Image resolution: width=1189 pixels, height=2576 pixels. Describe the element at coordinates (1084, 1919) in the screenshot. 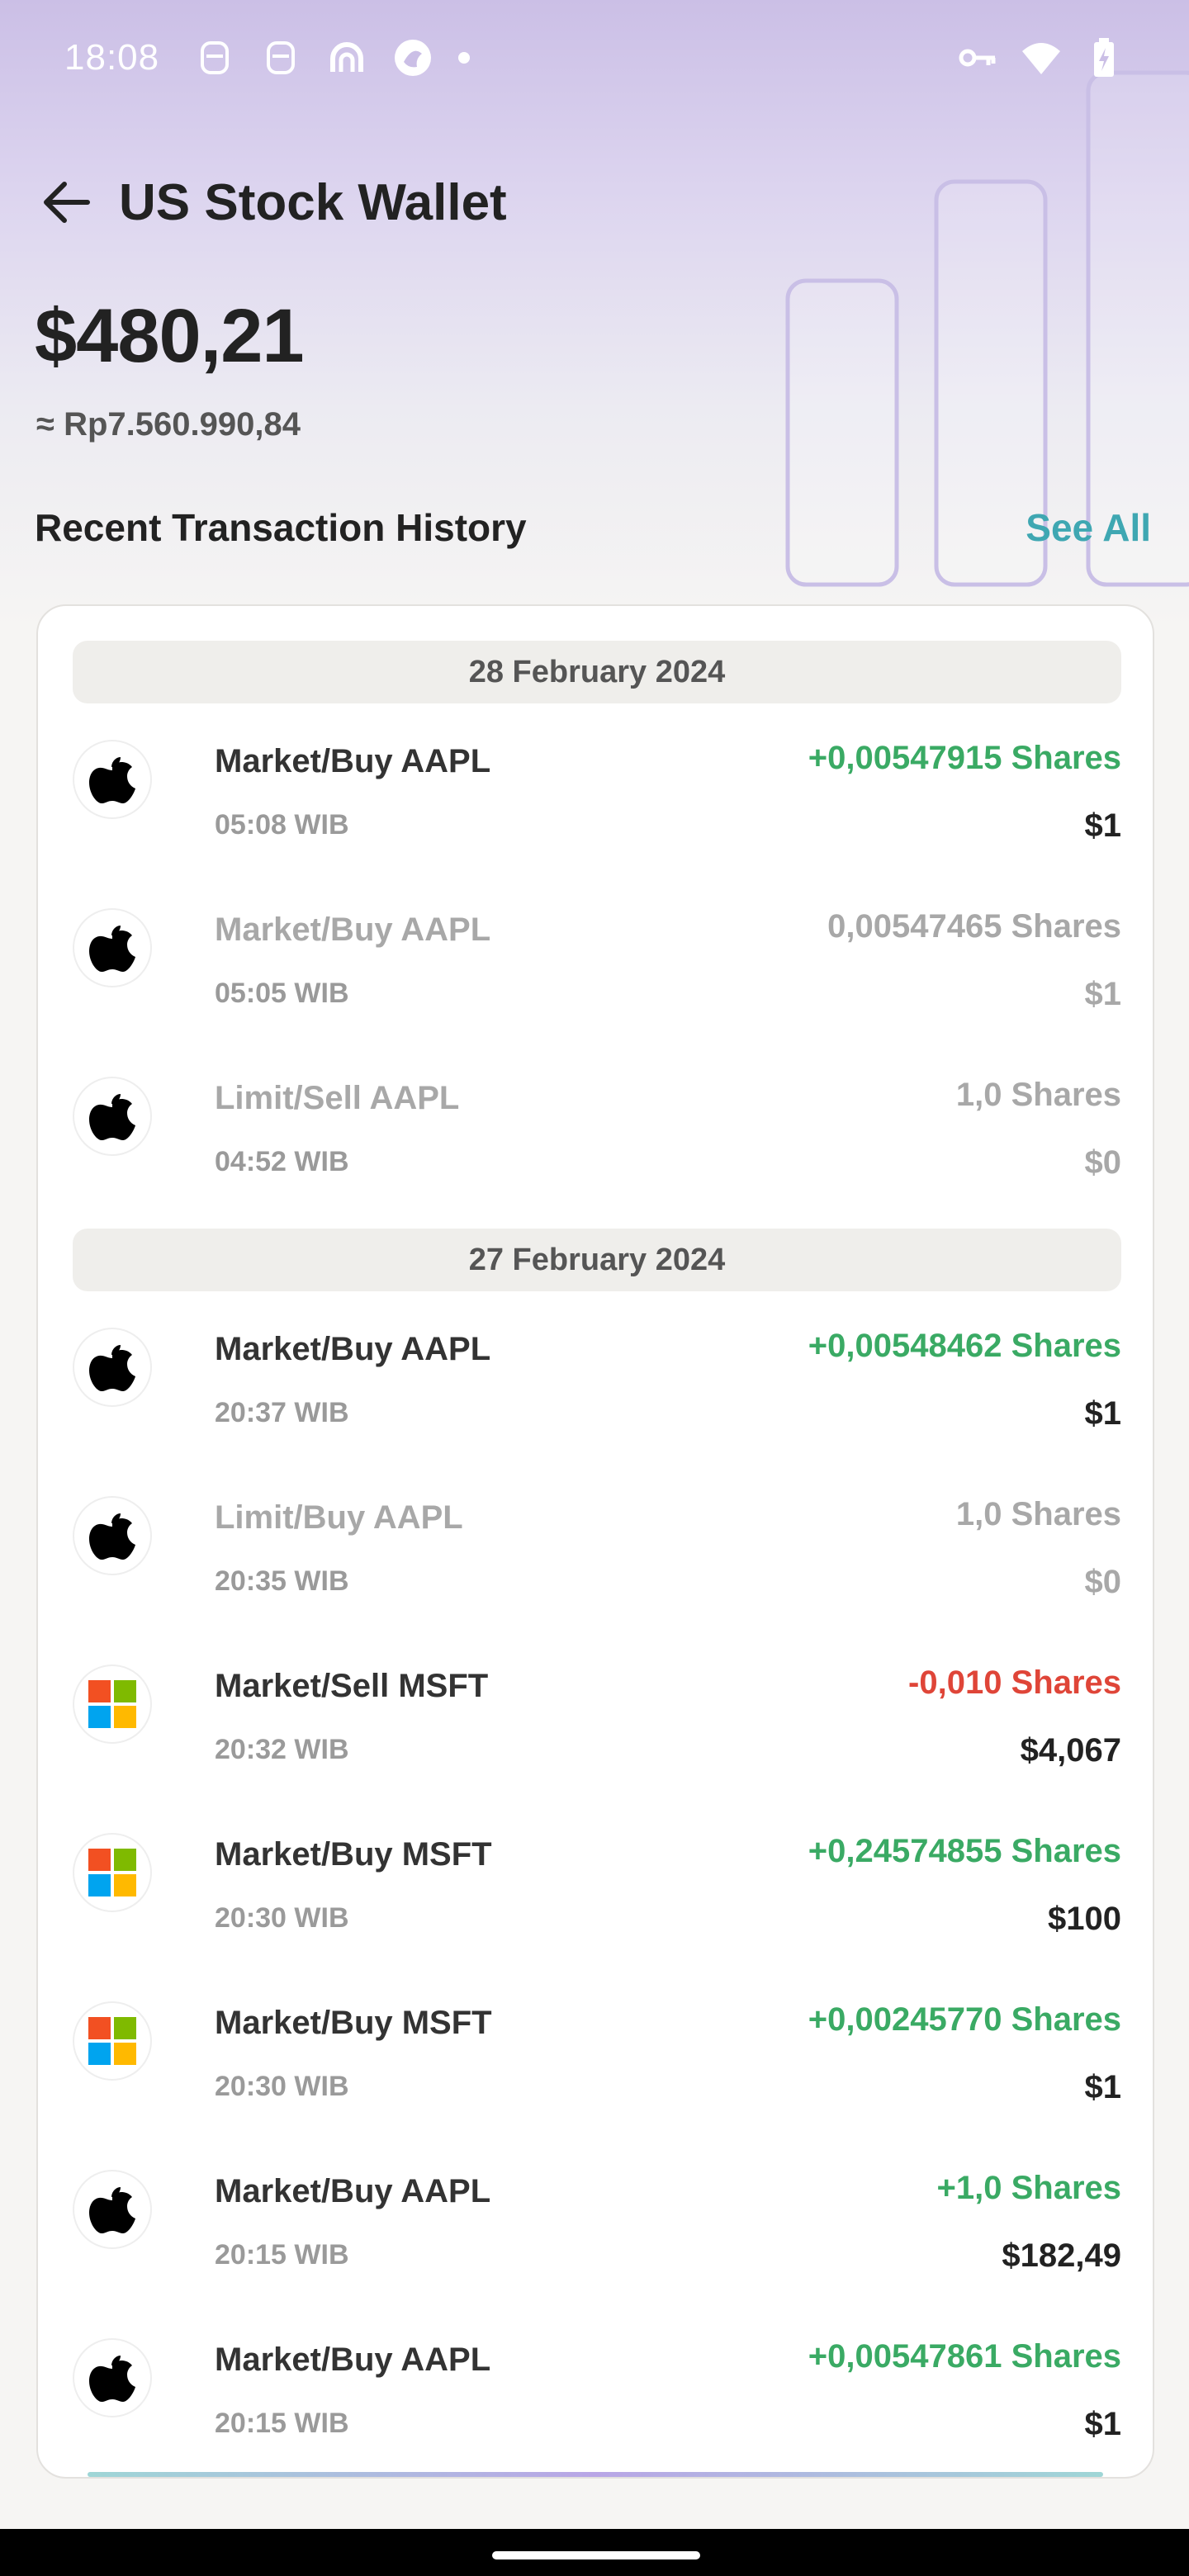

I see `transaction-amount: $100` at that location.